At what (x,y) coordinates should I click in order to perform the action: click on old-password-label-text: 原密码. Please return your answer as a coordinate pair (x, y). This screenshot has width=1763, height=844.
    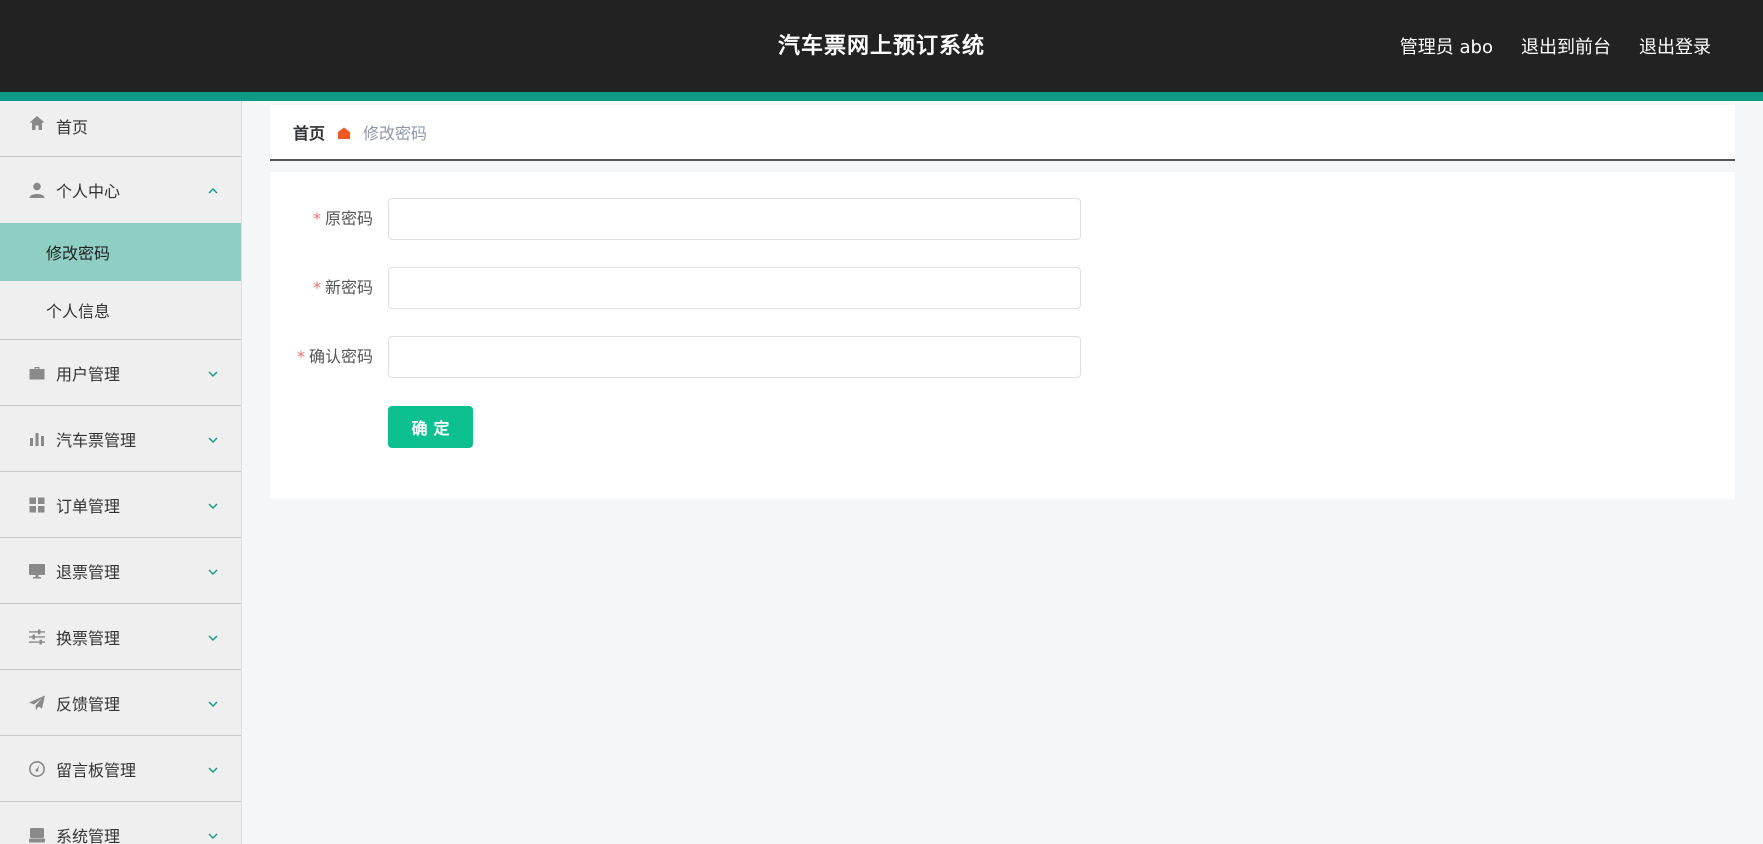
    Looking at the image, I should click on (348, 218).